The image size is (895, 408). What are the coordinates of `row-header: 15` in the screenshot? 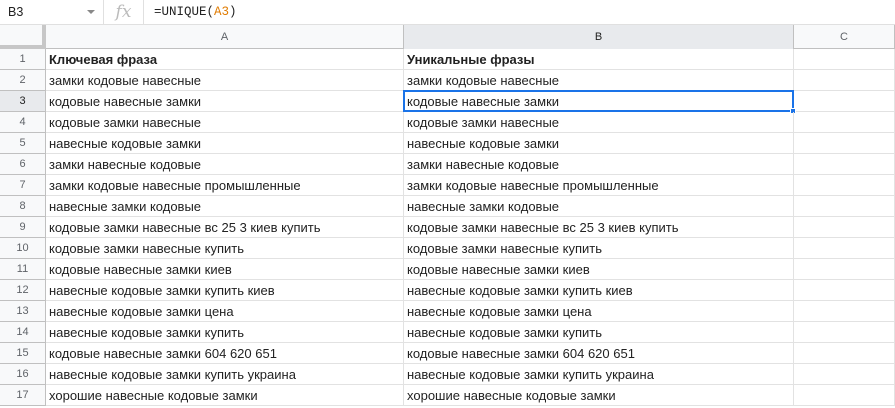 It's located at (23, 353).